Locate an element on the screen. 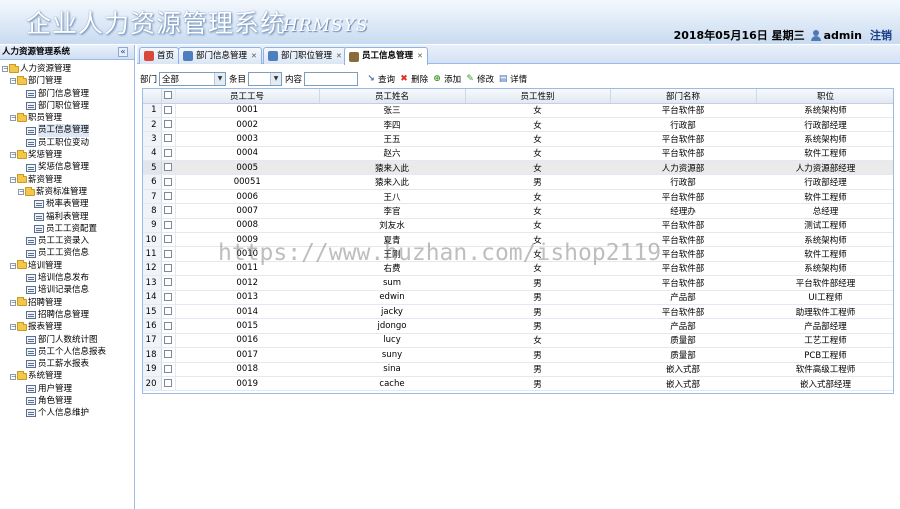  table-row: 17 0016 lucy 女质量部 工艺工程师 is located at coordinates (518, 341).